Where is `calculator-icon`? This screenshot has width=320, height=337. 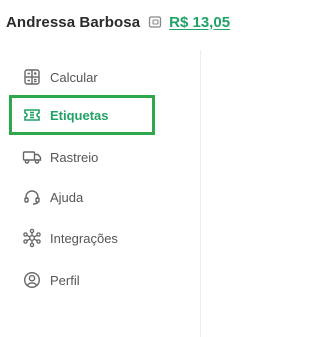 calculator-icon is located at coordinates (32, 77).